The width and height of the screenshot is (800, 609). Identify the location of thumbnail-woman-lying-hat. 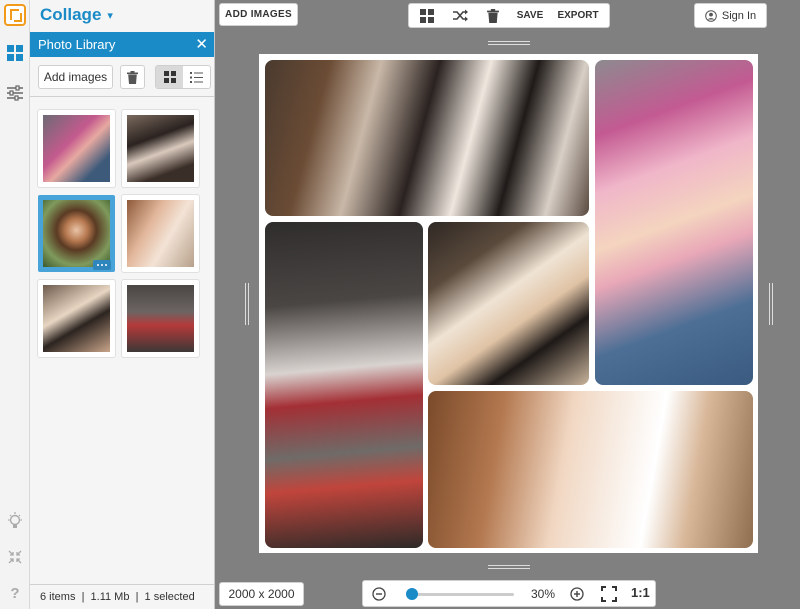
(76, 318).